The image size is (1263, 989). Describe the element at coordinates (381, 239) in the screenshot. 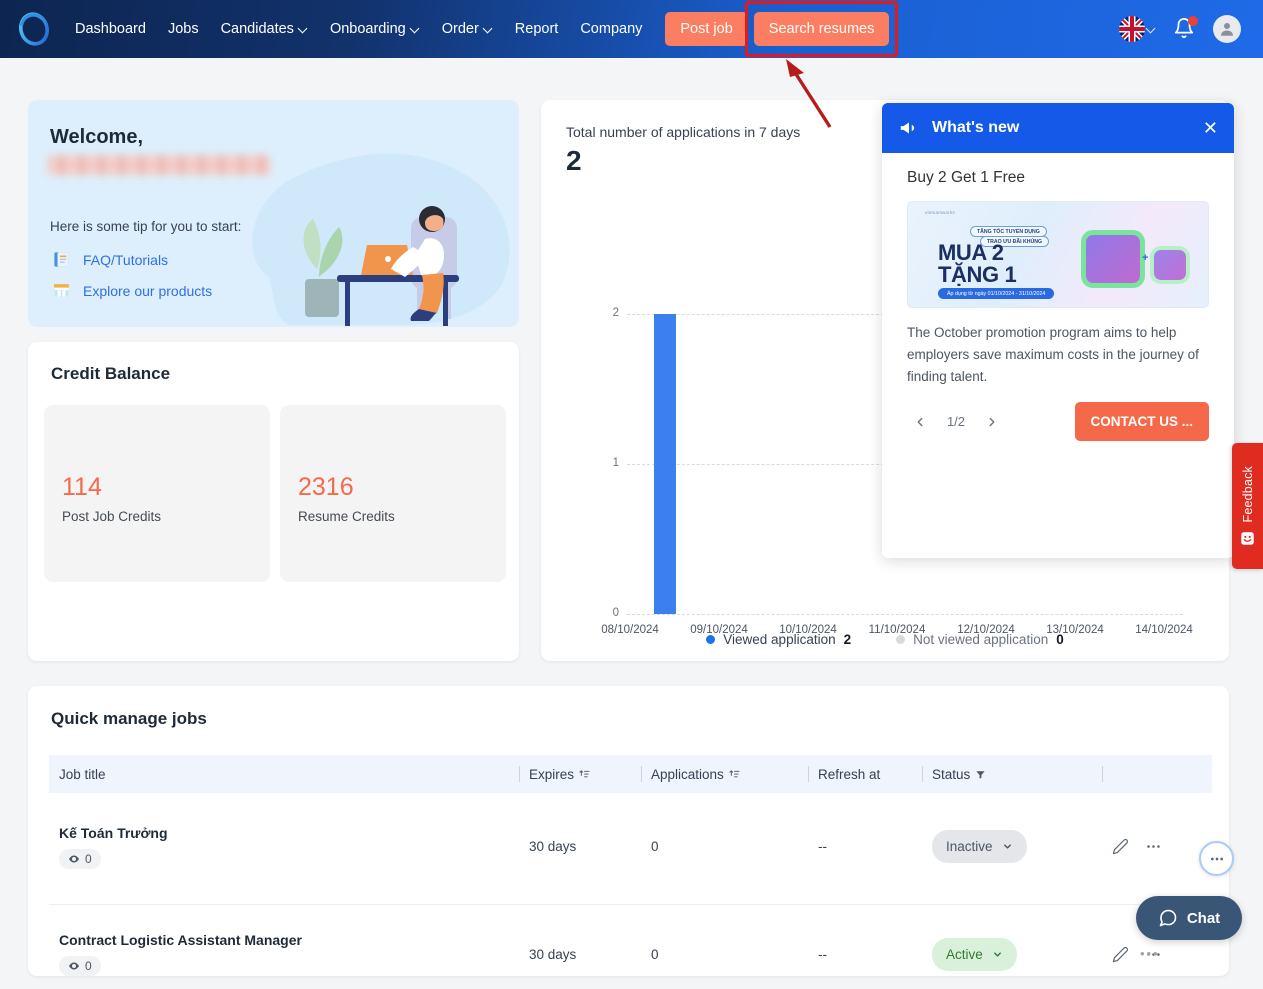

I see `welcome-illustration` at that location.